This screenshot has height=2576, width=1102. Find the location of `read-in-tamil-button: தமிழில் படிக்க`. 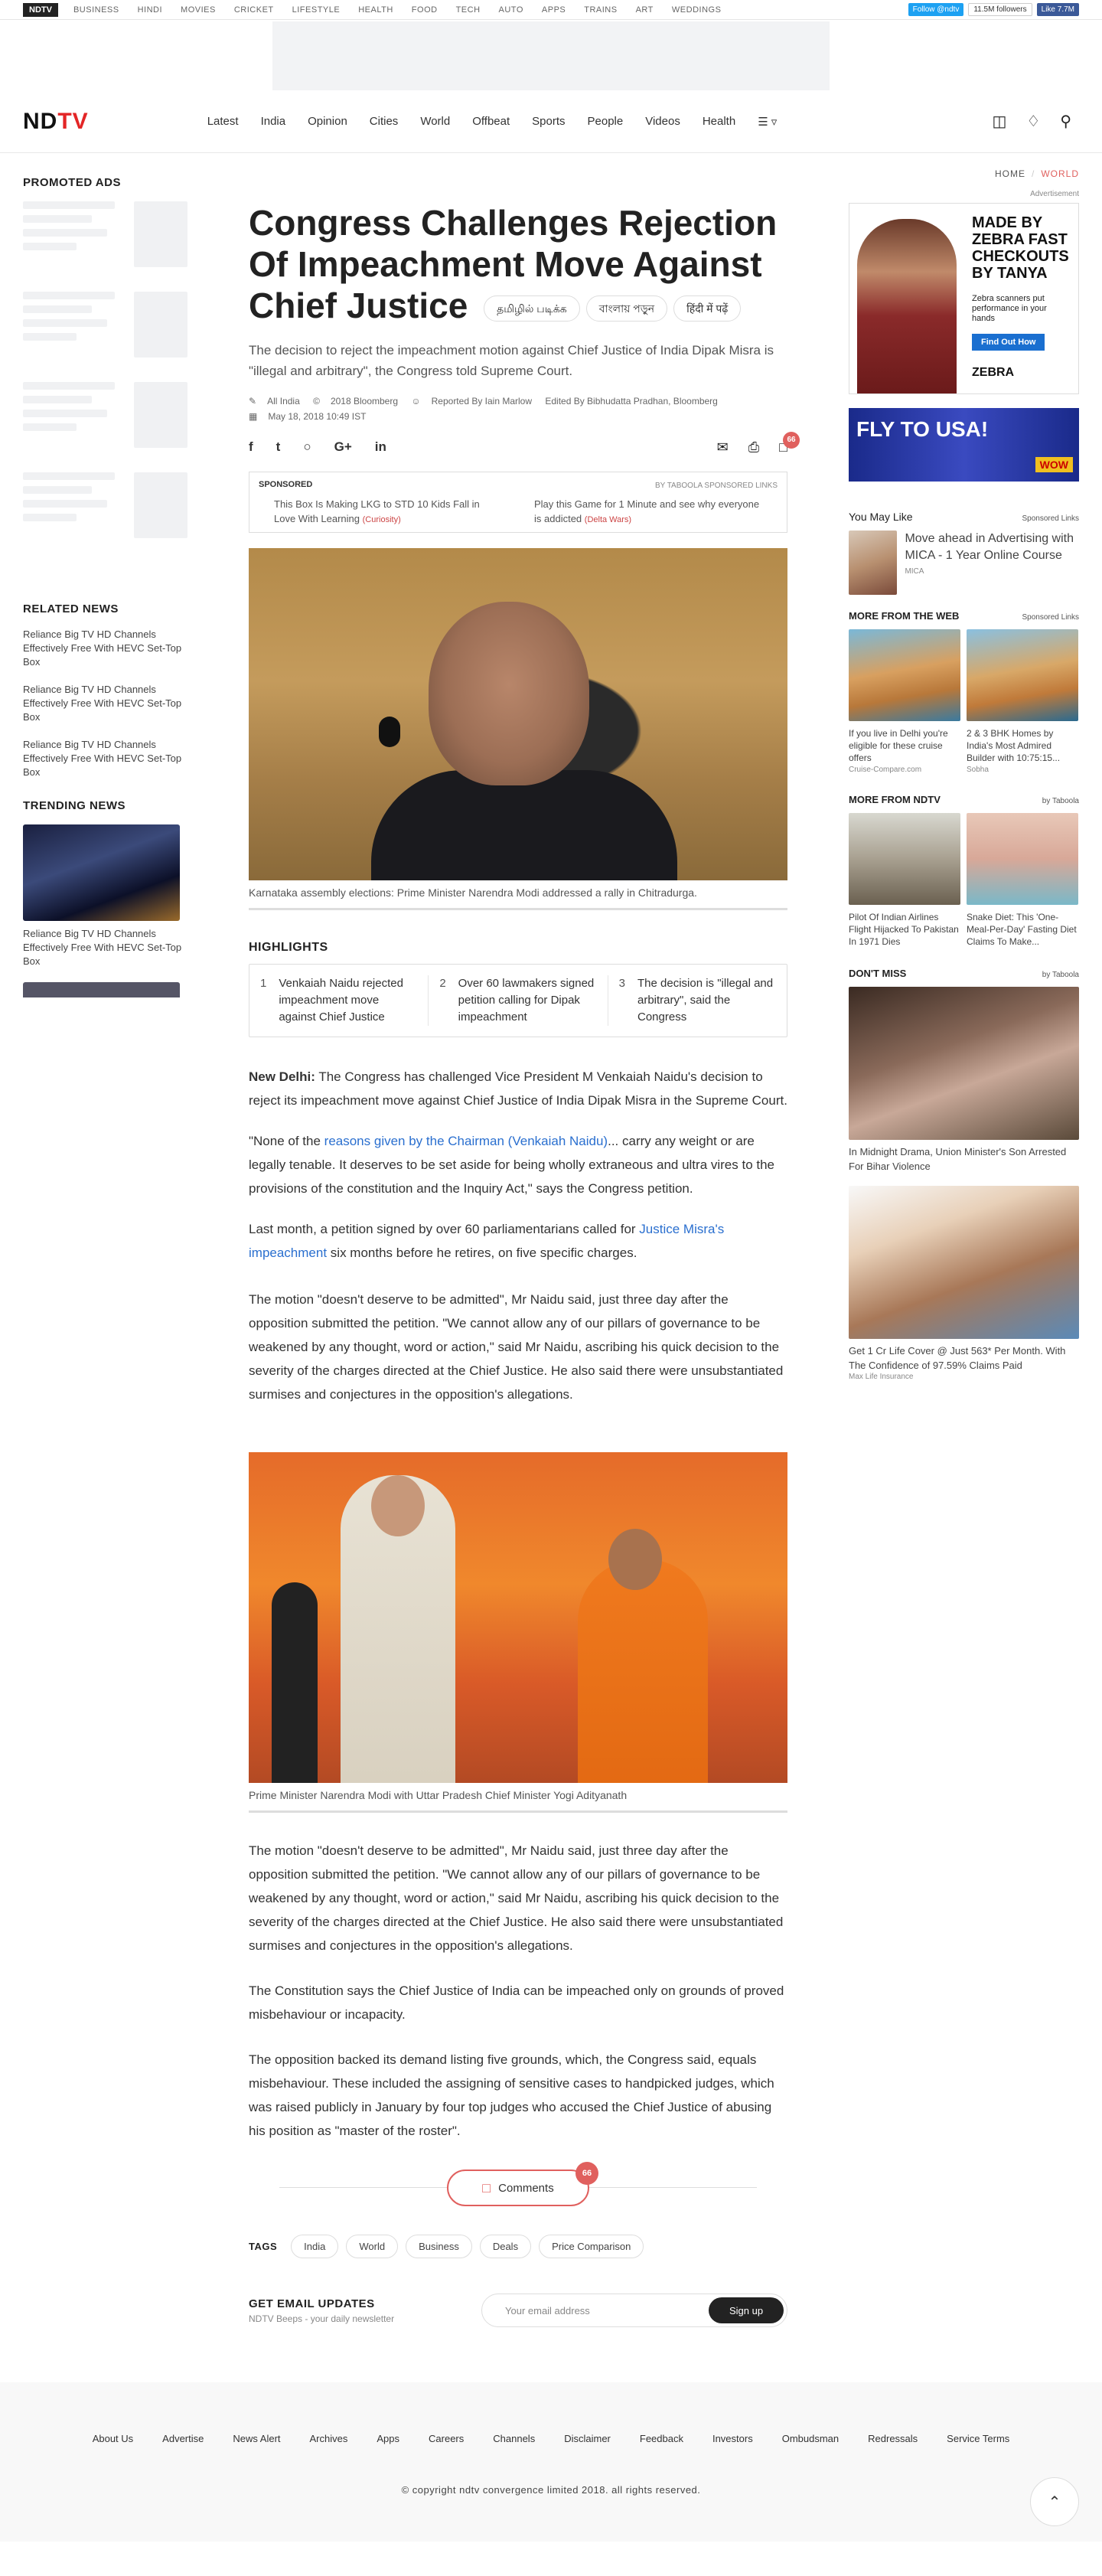

read-in-tamil-button: தமிழில் படிக்க is located at coordinates (532, 308).